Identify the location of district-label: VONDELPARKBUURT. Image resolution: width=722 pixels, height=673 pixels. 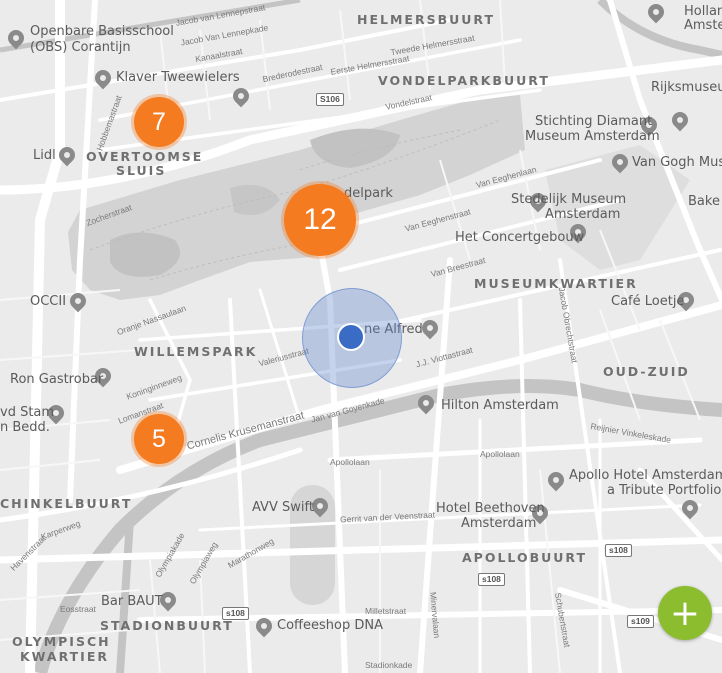
(464, 80).